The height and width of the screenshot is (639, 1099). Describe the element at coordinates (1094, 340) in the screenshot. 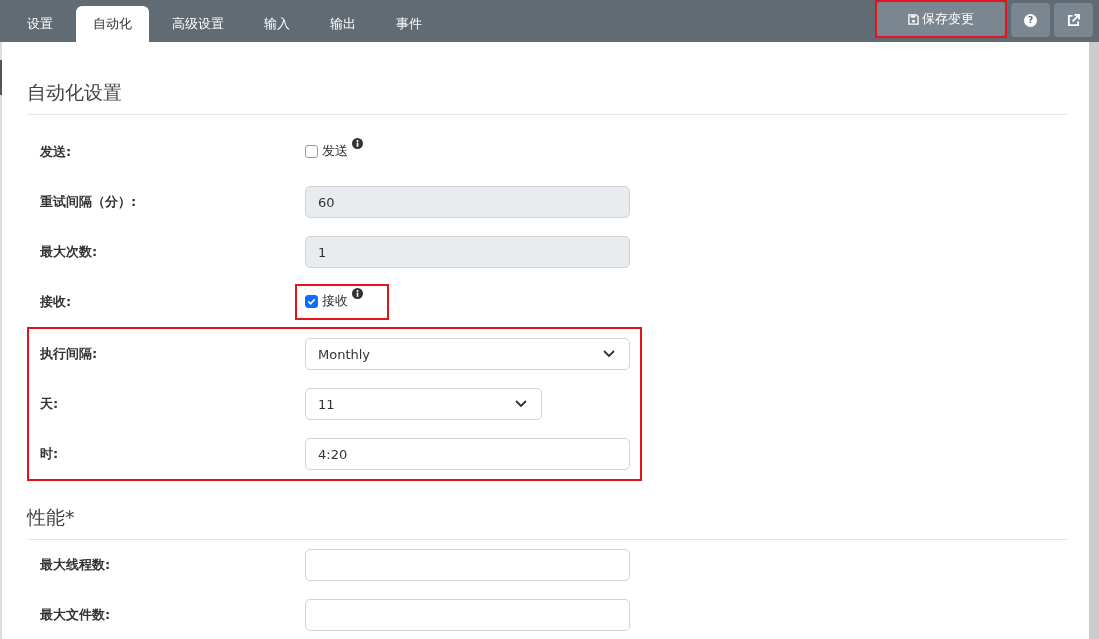

I see `scrollbar` at that location.